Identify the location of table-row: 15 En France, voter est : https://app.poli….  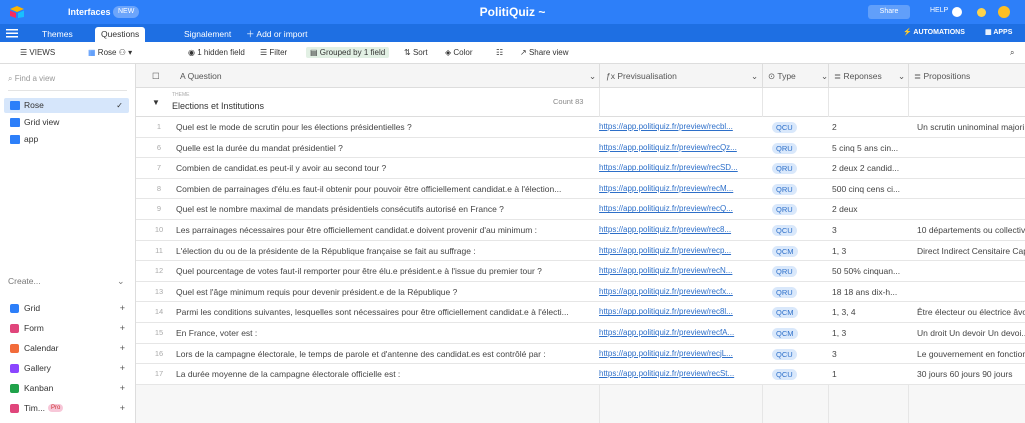
(580, 333).